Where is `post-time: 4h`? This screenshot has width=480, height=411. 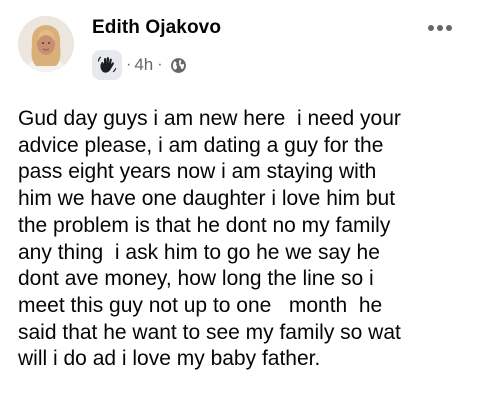 post-time: 4h is located at coordinates (143, 65).